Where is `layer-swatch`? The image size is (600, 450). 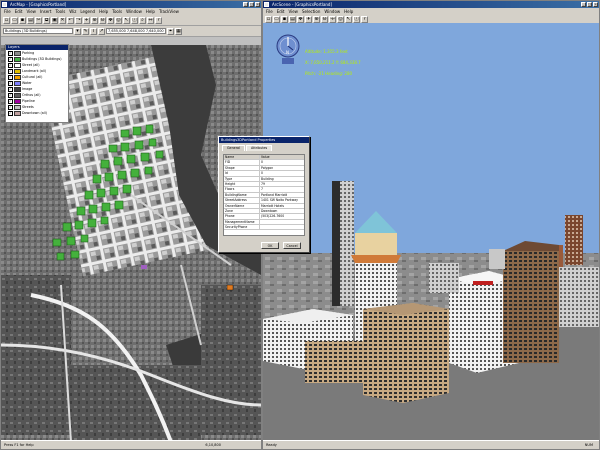 layer-swatch is located at coordinates (17, 107).